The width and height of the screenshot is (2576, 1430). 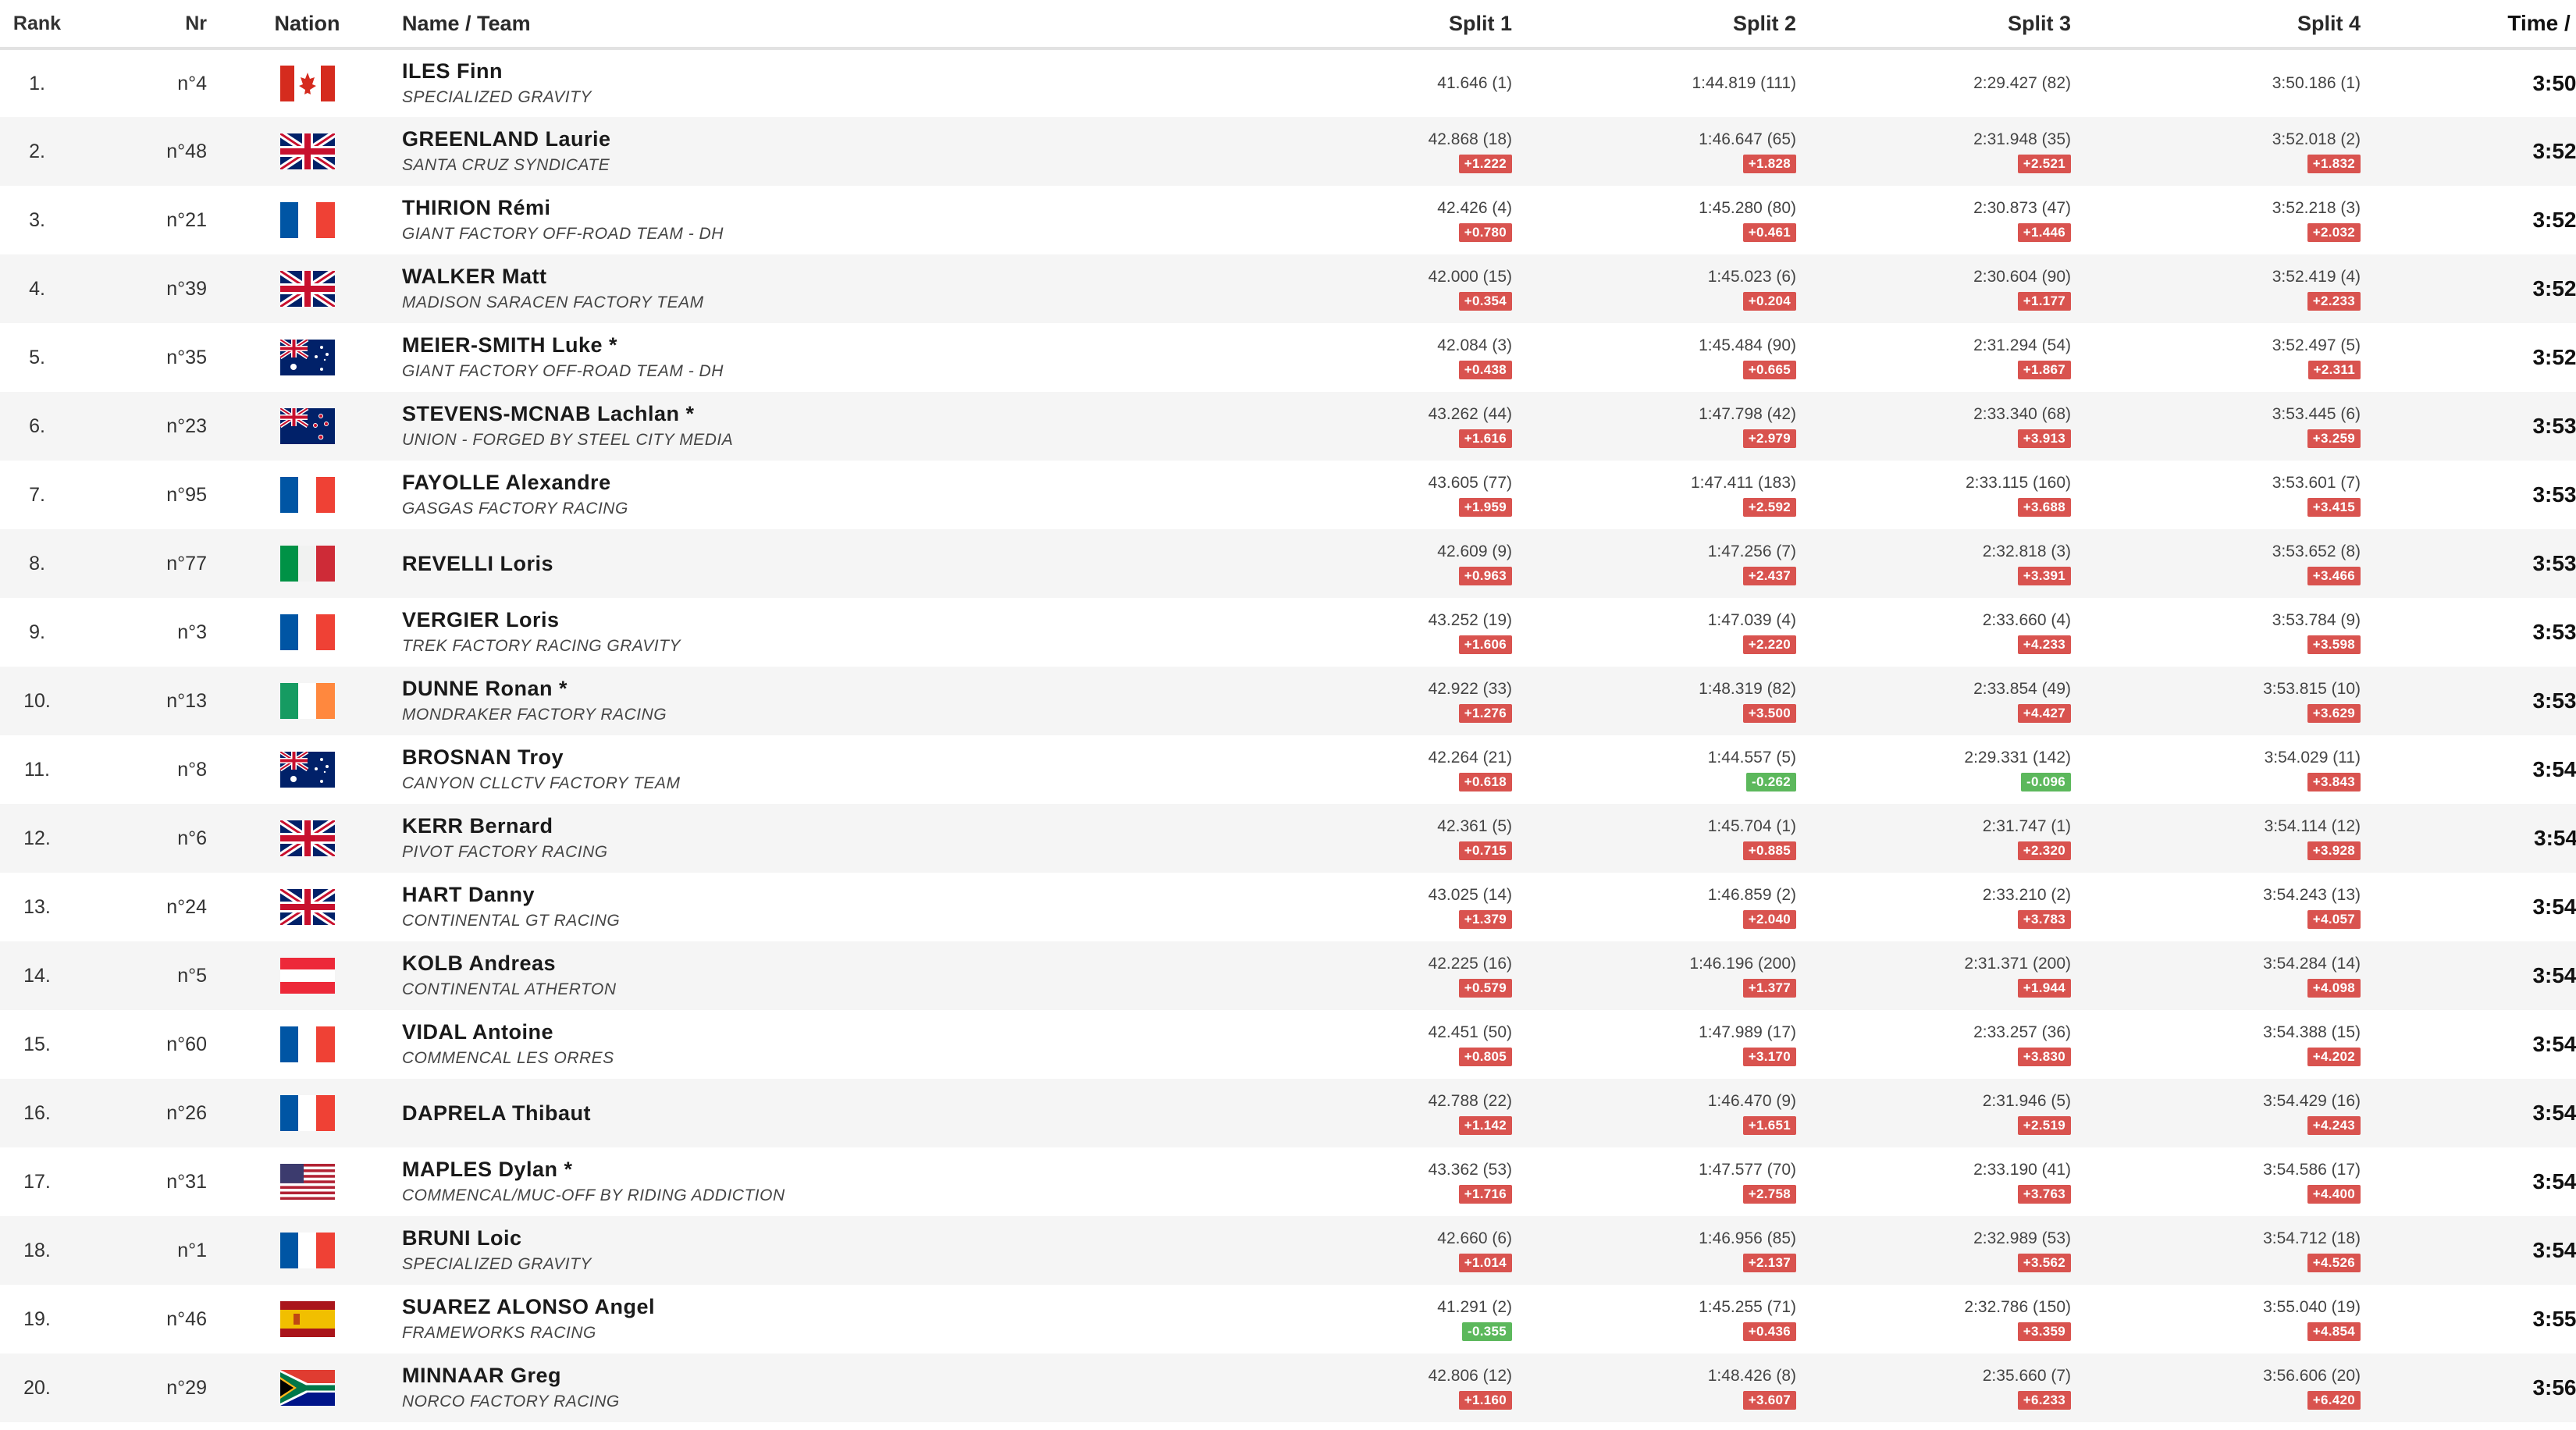 I want to click on flag-icon, so click(x=307, y=768).